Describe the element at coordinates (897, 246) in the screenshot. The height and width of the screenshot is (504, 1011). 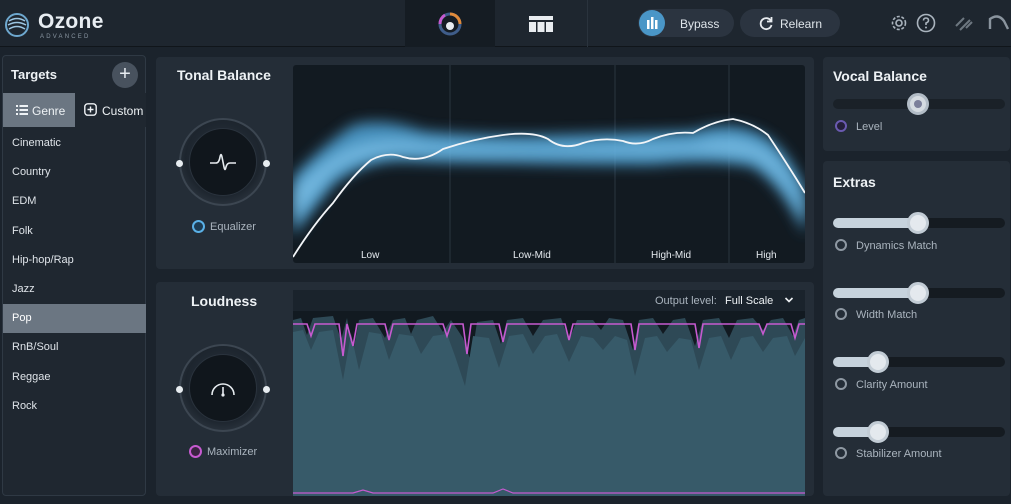
I see `dynamics-match-label: Dynamics Match` at that location.